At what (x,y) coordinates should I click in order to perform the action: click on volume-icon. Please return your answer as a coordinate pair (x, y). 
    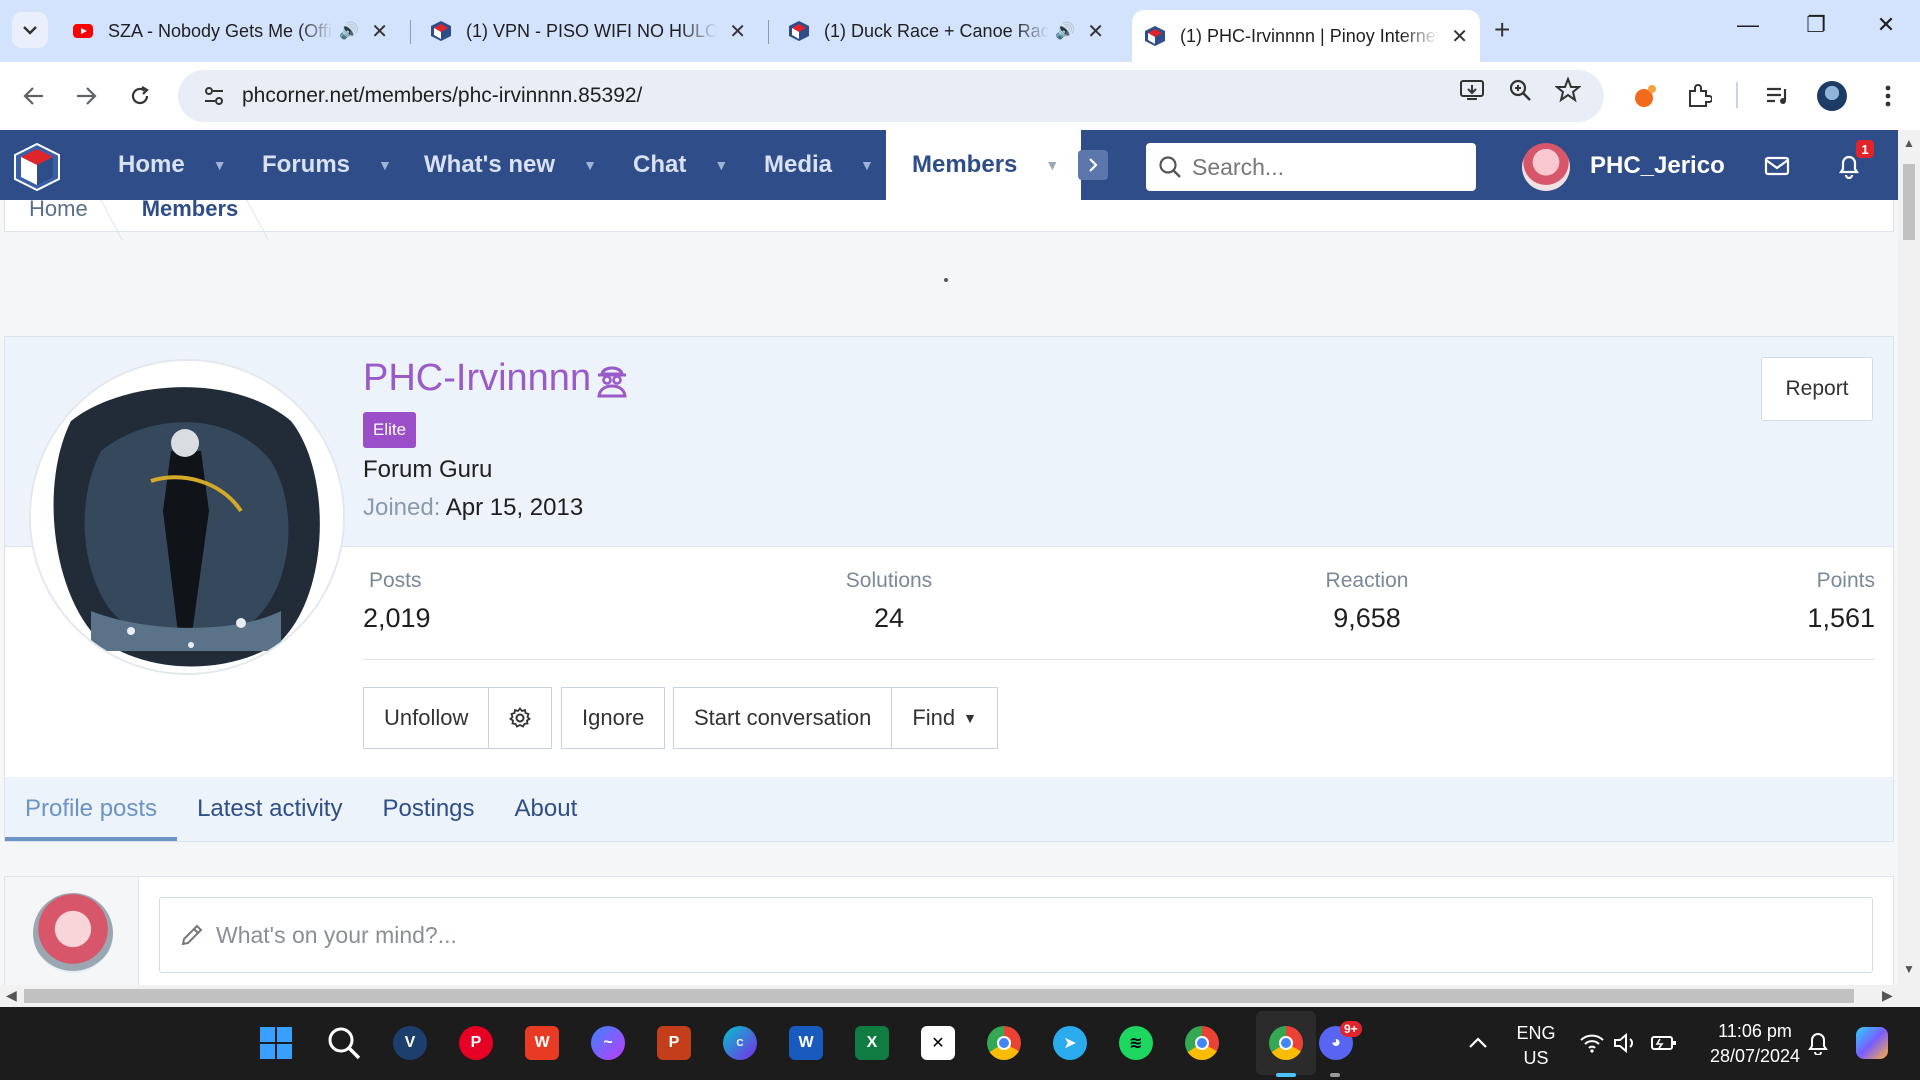
    Looking at the image, I should click on (1626, 1043).